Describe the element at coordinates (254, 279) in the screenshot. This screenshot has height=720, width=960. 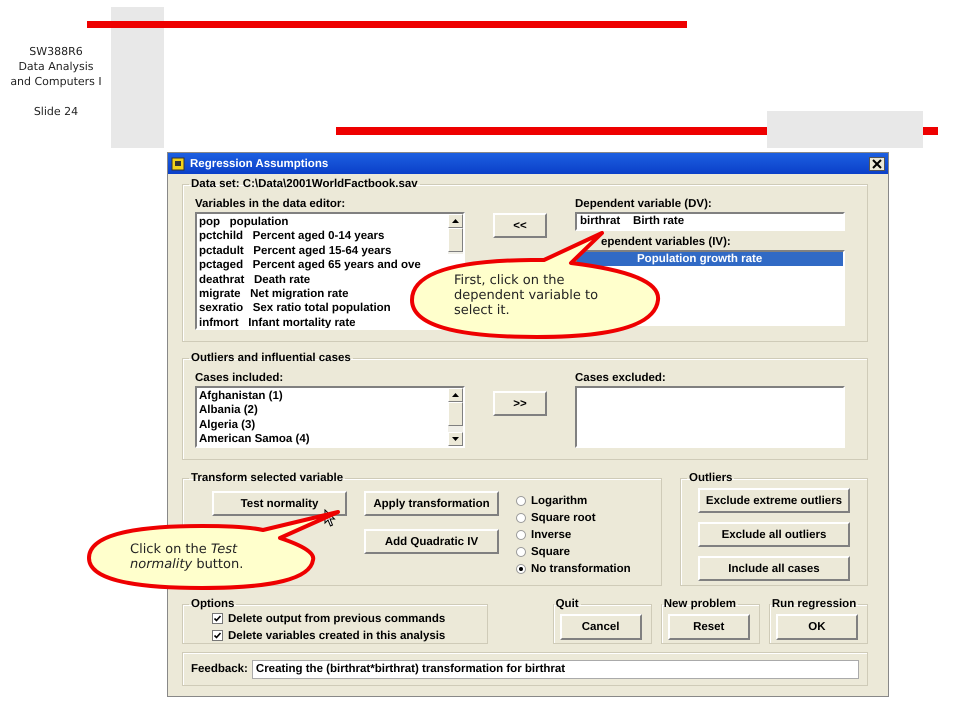
I see `list-item: deathrat Death rate` at that location.